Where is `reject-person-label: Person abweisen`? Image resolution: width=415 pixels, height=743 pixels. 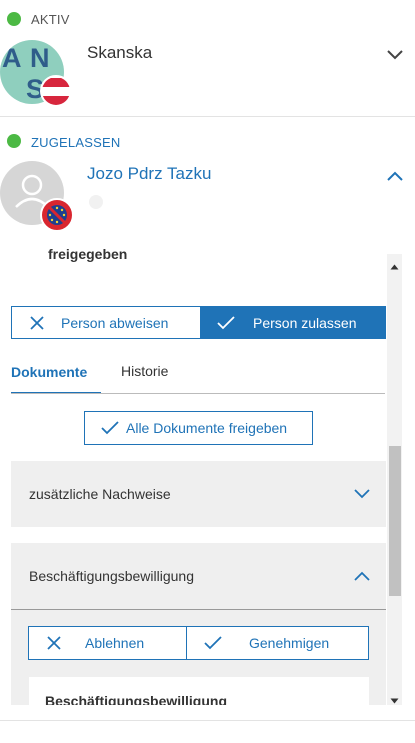 reject-person-label: Person abweisen is located at coordinates (115, 322).